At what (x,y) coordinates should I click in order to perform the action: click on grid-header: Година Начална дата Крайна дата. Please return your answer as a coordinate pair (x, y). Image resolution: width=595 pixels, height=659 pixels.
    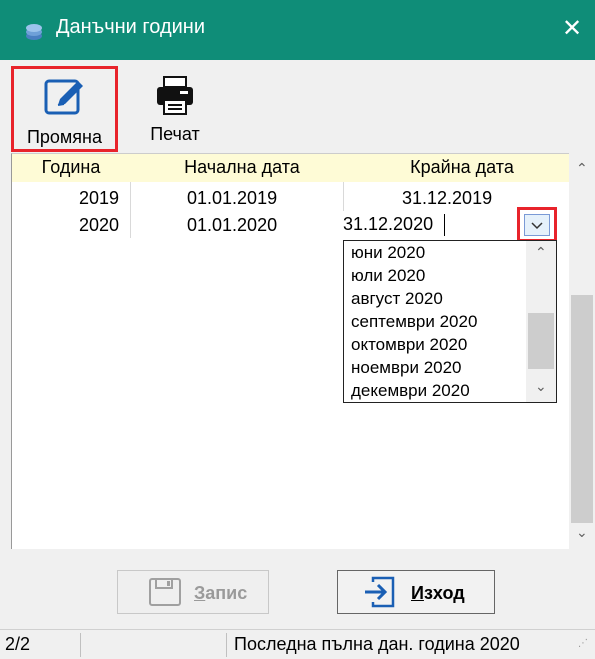
    Looking at the image, I should click on (291, 168).